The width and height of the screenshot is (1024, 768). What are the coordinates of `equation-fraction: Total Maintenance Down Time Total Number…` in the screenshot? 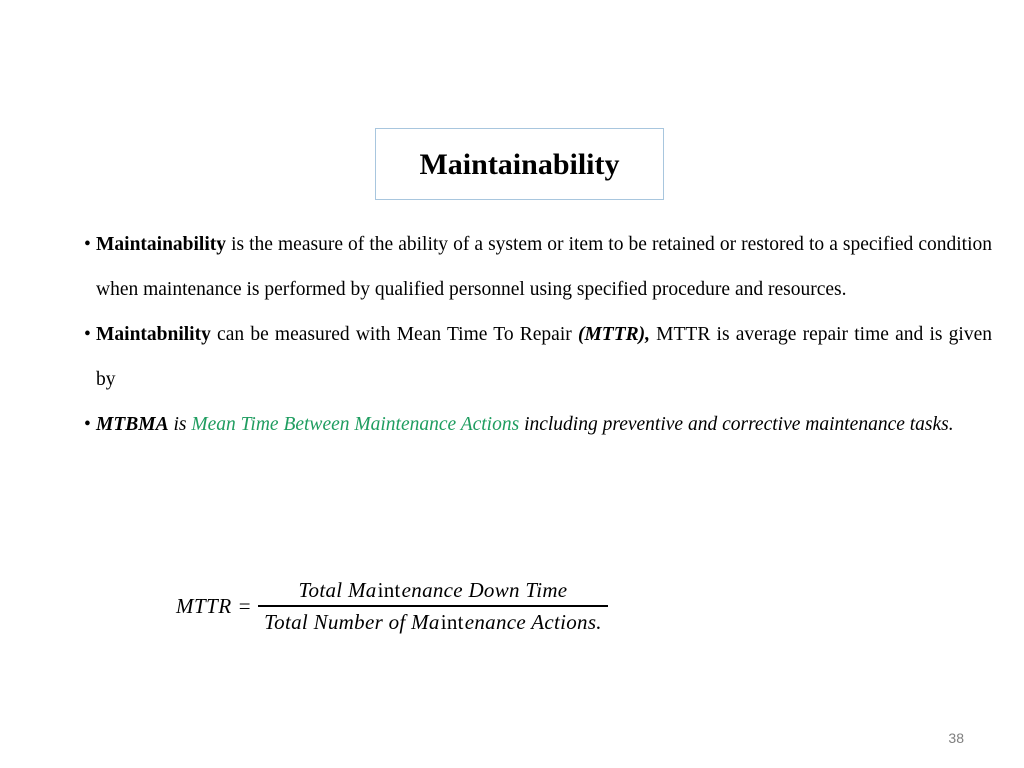 It's located at (433, 606).